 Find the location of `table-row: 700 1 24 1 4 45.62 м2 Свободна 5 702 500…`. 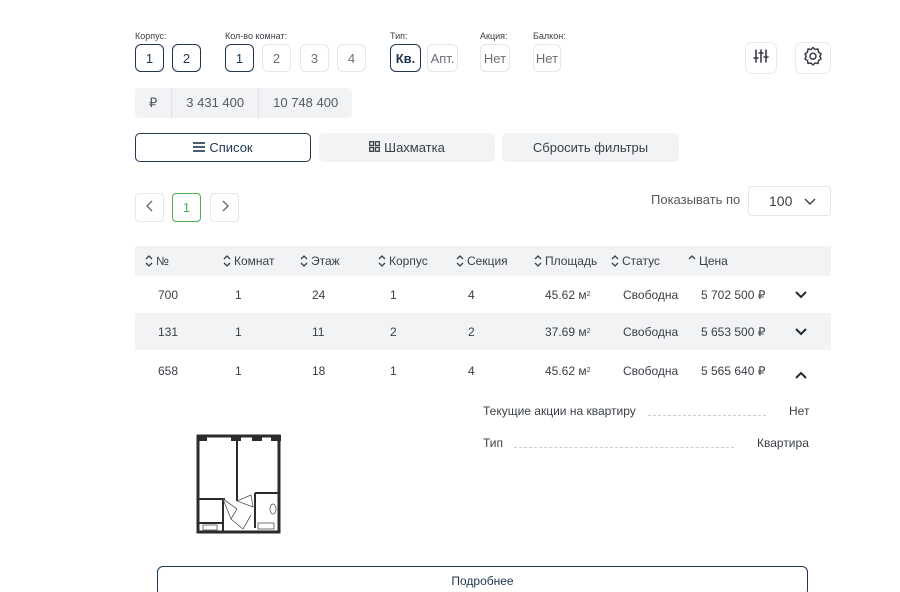

table-row: 700 1 24 1 4 45.62 м2 Свободна 5 702 500… is located at coordinates (483, 294).